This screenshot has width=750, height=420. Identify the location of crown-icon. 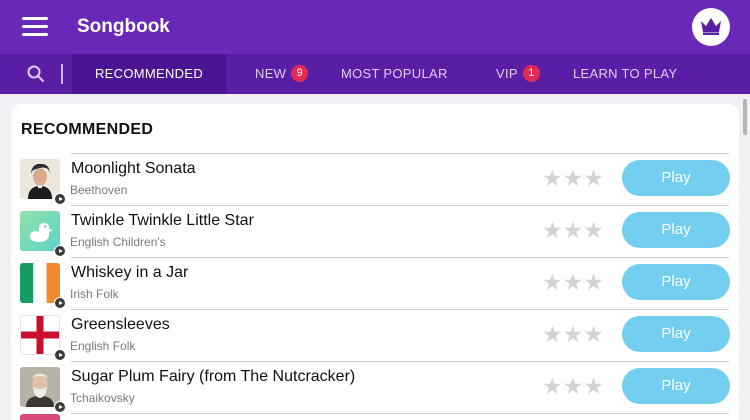
(711, 26).